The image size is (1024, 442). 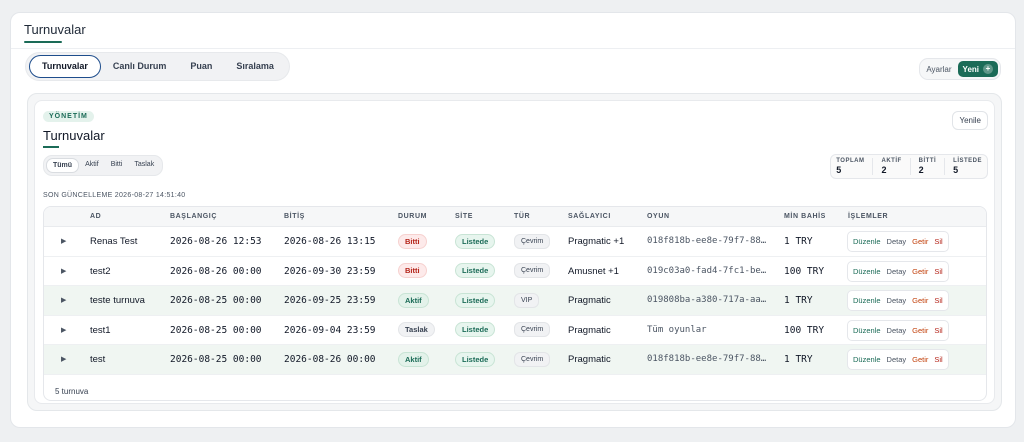 What do you see at coordinates (255, 66) in the screenshot?
I see `tab-siralama: Sıralama` at bounding box center [255, 66].